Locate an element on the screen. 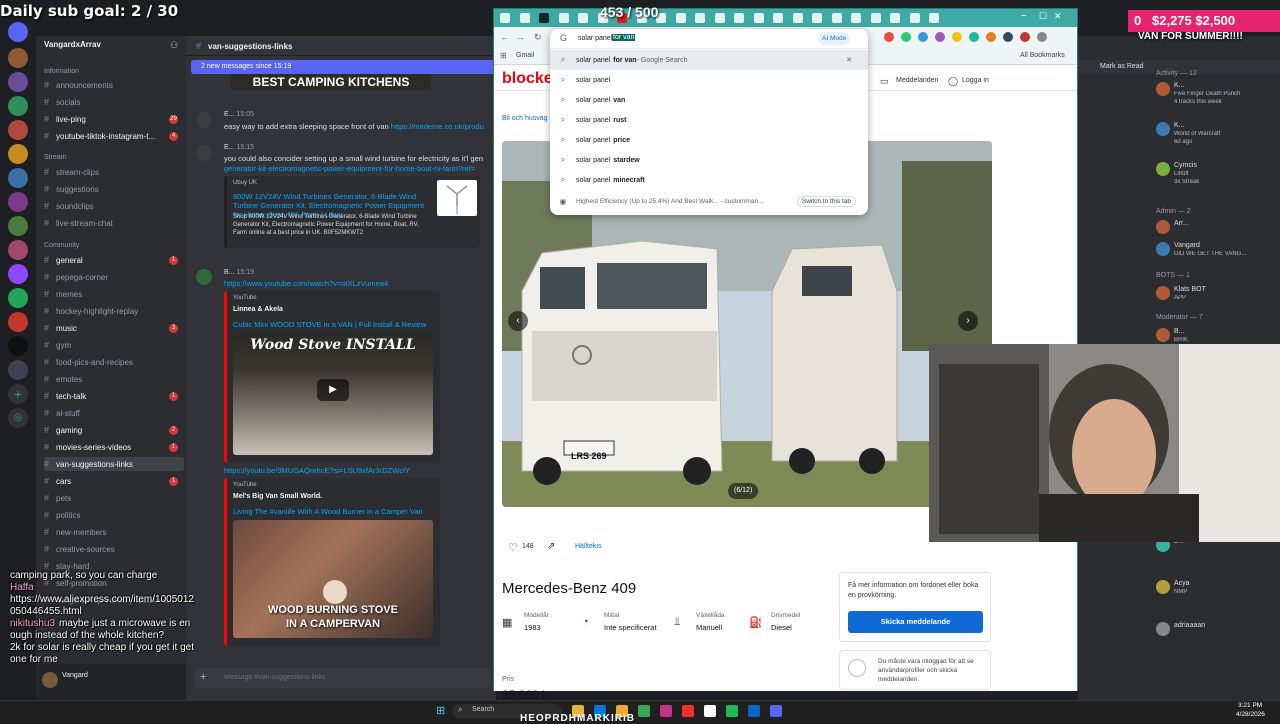 This screenshot has height=724, width=1280. breadcrumb: Bil och husvag is located at coordinates (525, 118).